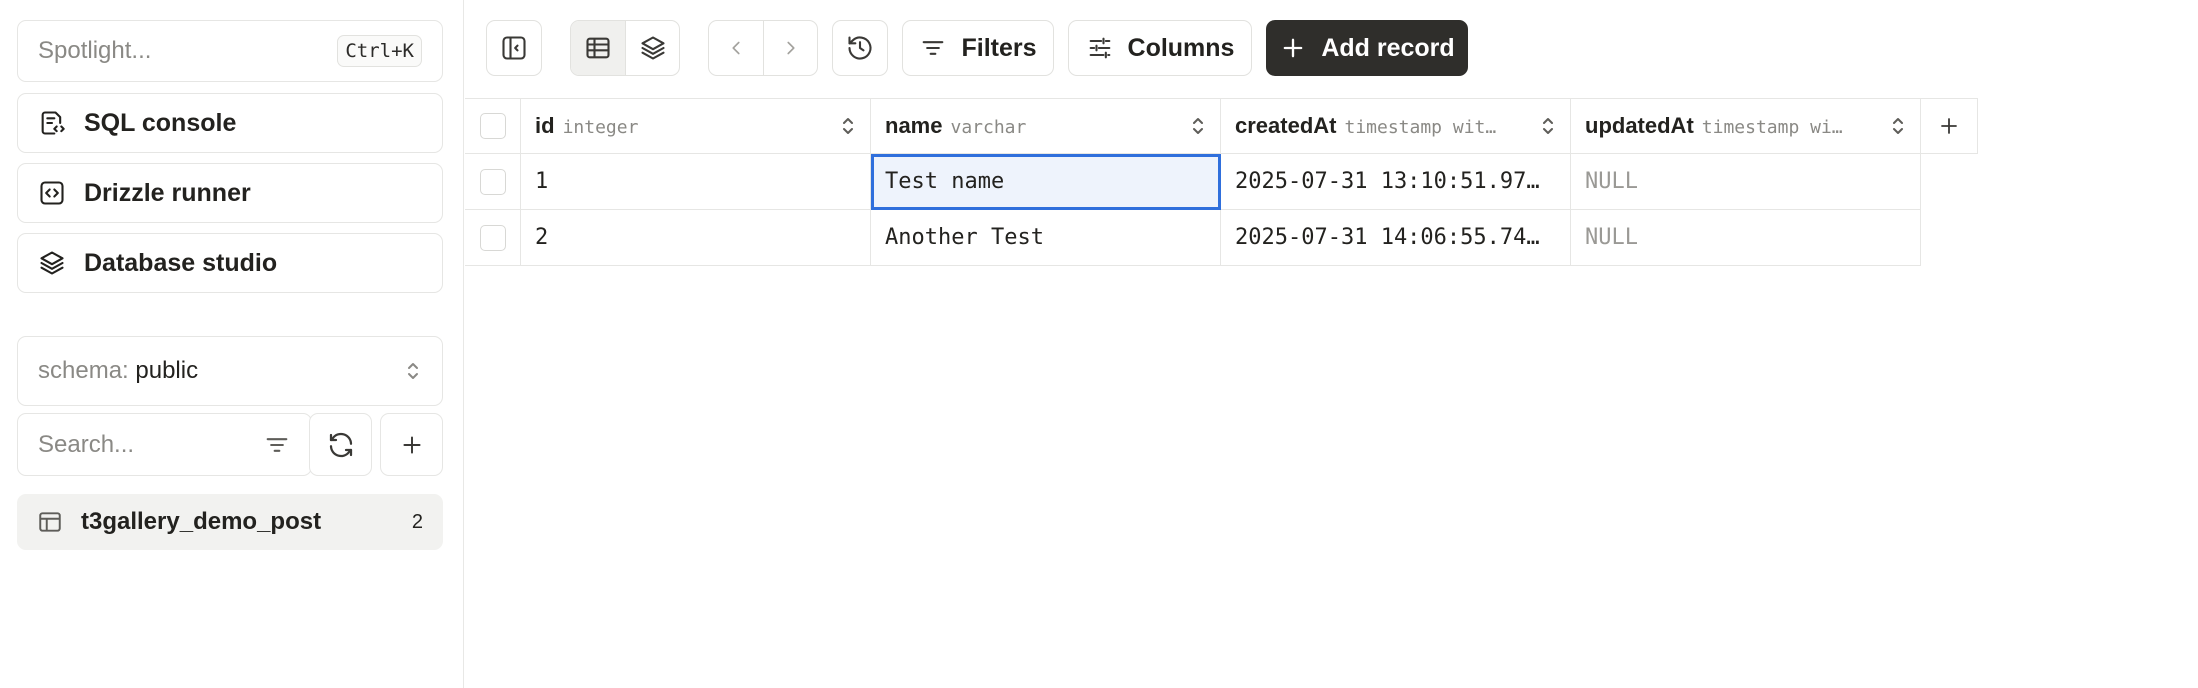 The width and height of the screenshot is (2198, 688). I want to click on column-header-name: name varchar, so click(1046, 126).